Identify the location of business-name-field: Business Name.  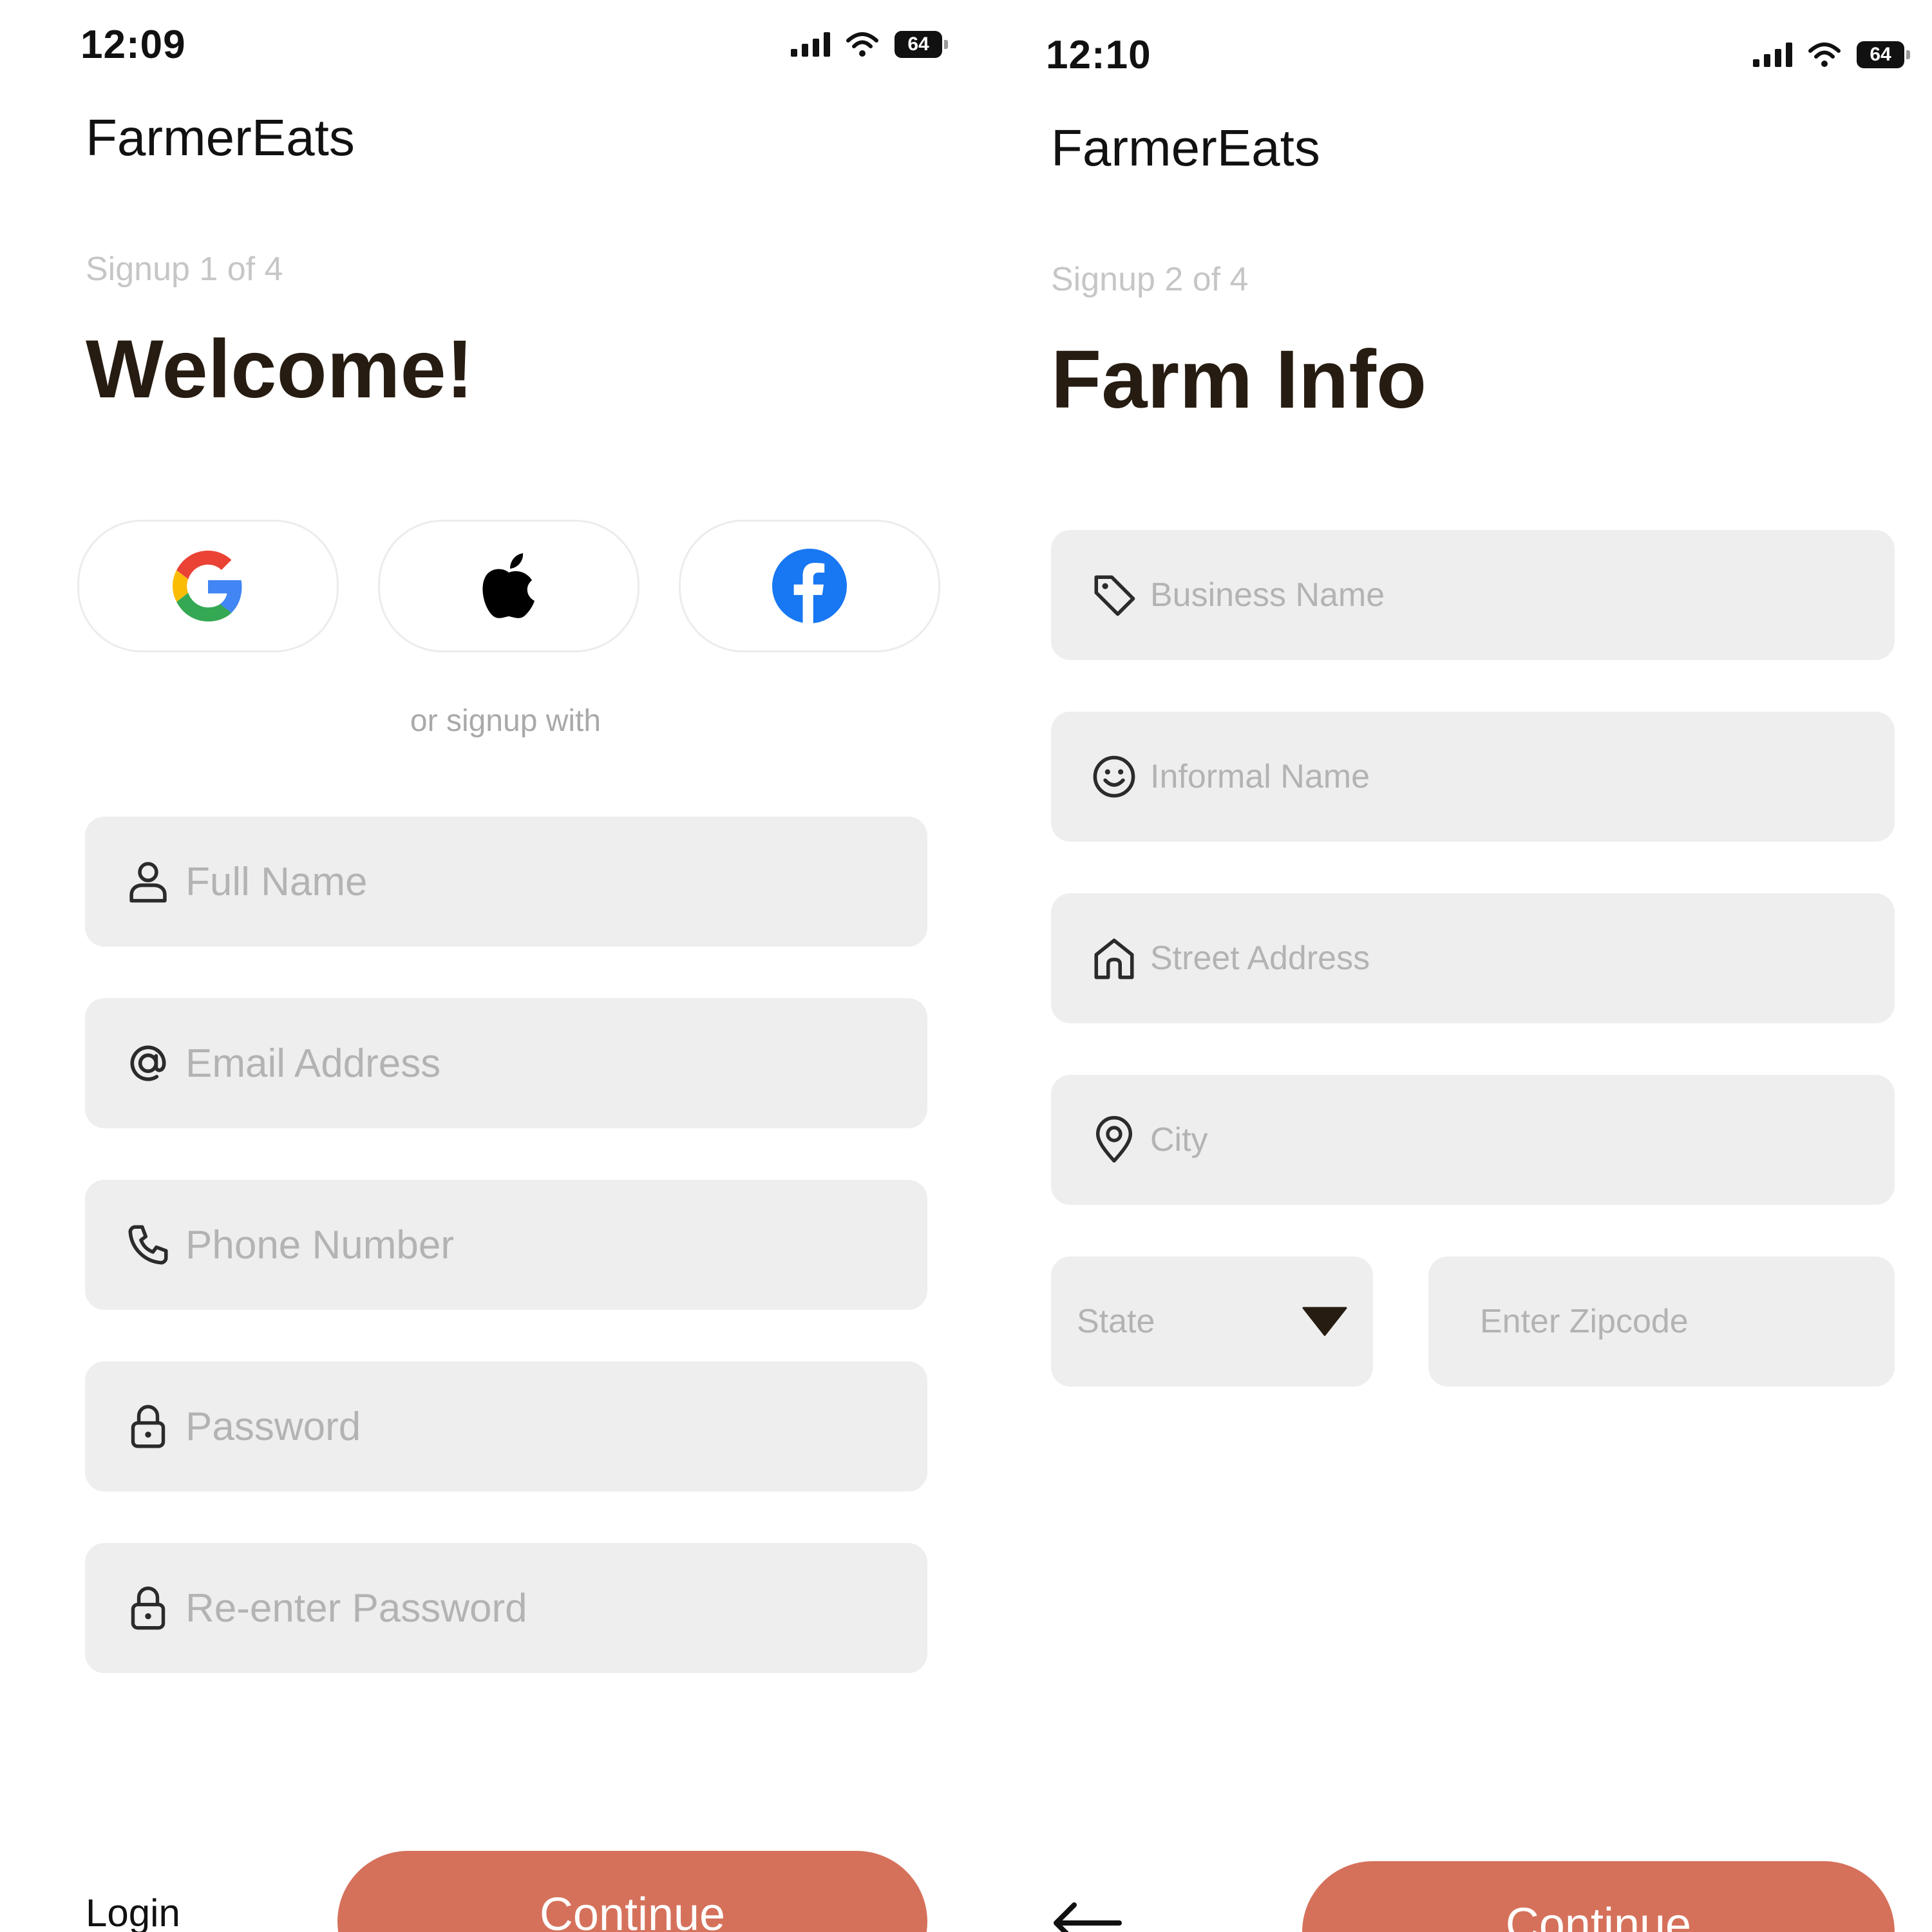
(1473, 595).